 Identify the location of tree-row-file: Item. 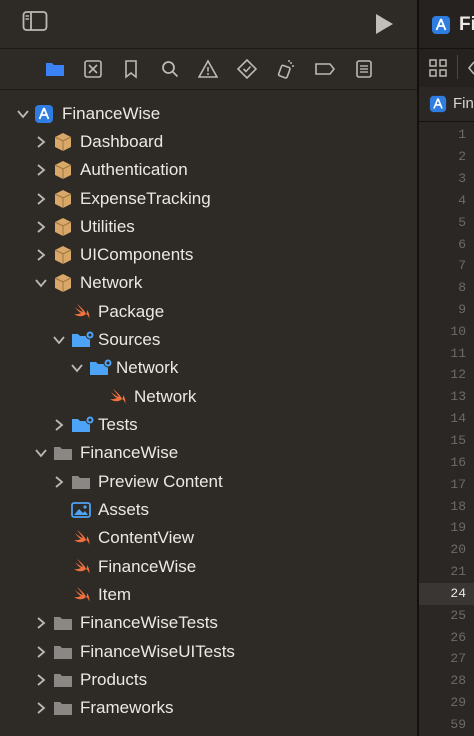
(208, 595).